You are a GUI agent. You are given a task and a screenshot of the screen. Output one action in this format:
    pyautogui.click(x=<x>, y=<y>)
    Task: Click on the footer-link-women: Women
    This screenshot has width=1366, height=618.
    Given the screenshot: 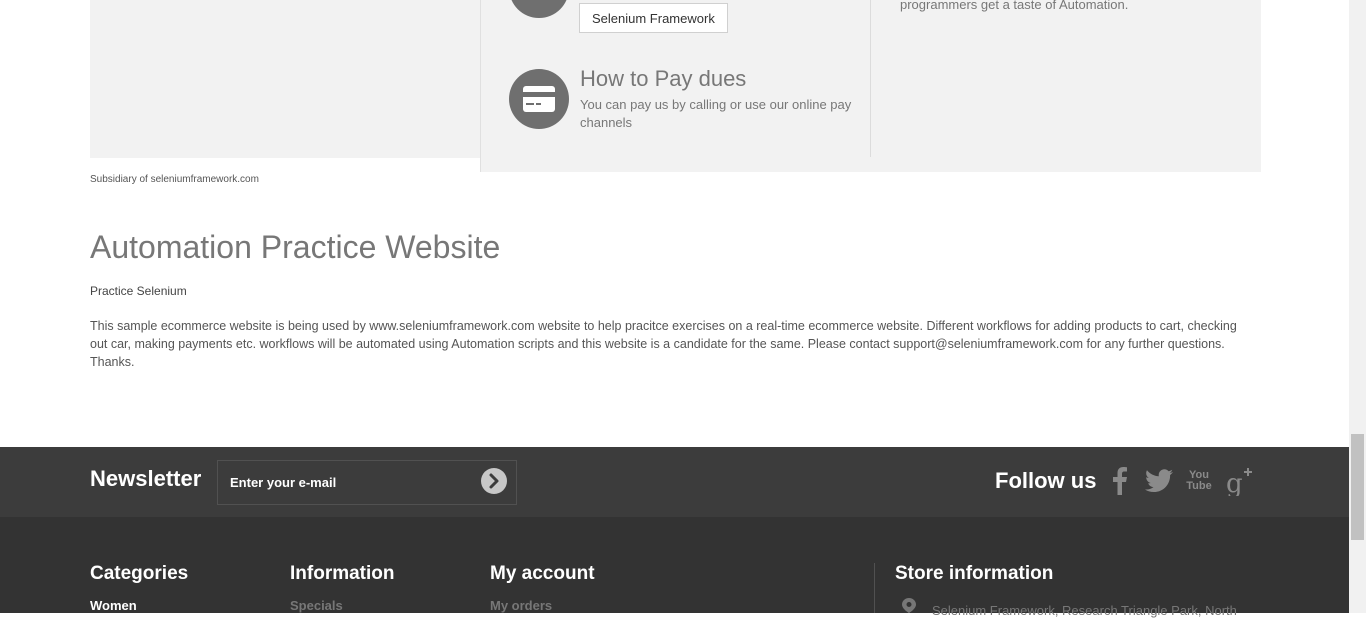 What is the action you would take?
    pyautogui.click(x=113, y=605)
    